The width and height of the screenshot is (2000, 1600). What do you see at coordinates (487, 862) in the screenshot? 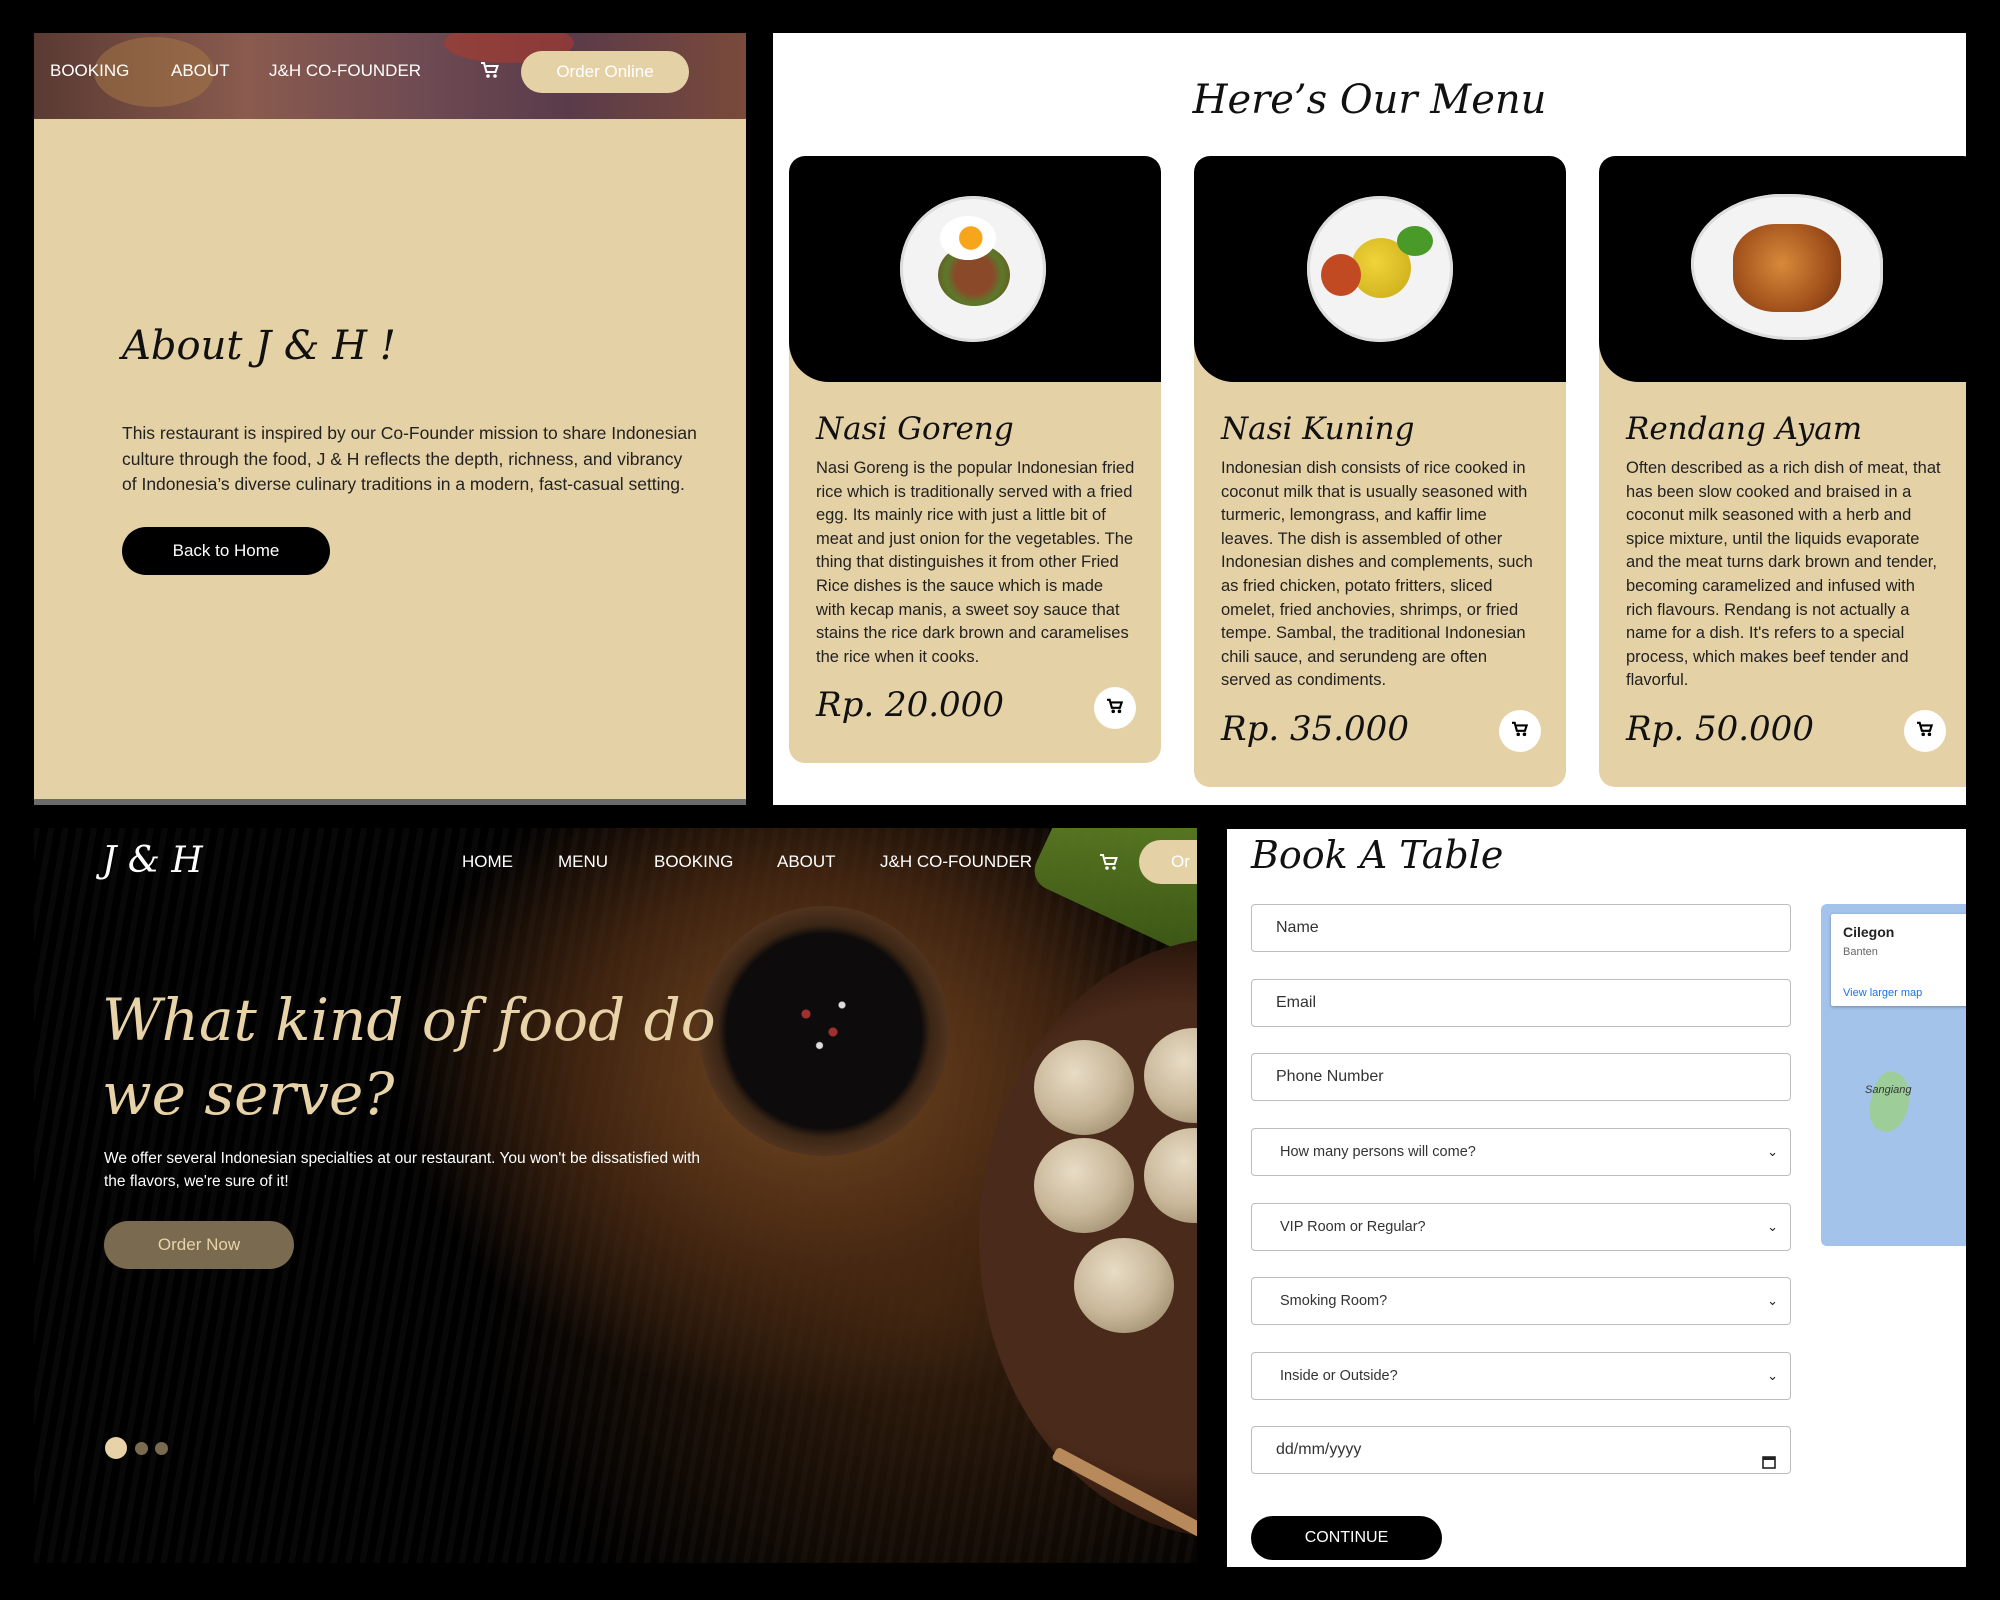
I see `nav-home: HOME` at bounding box center [487, 862].